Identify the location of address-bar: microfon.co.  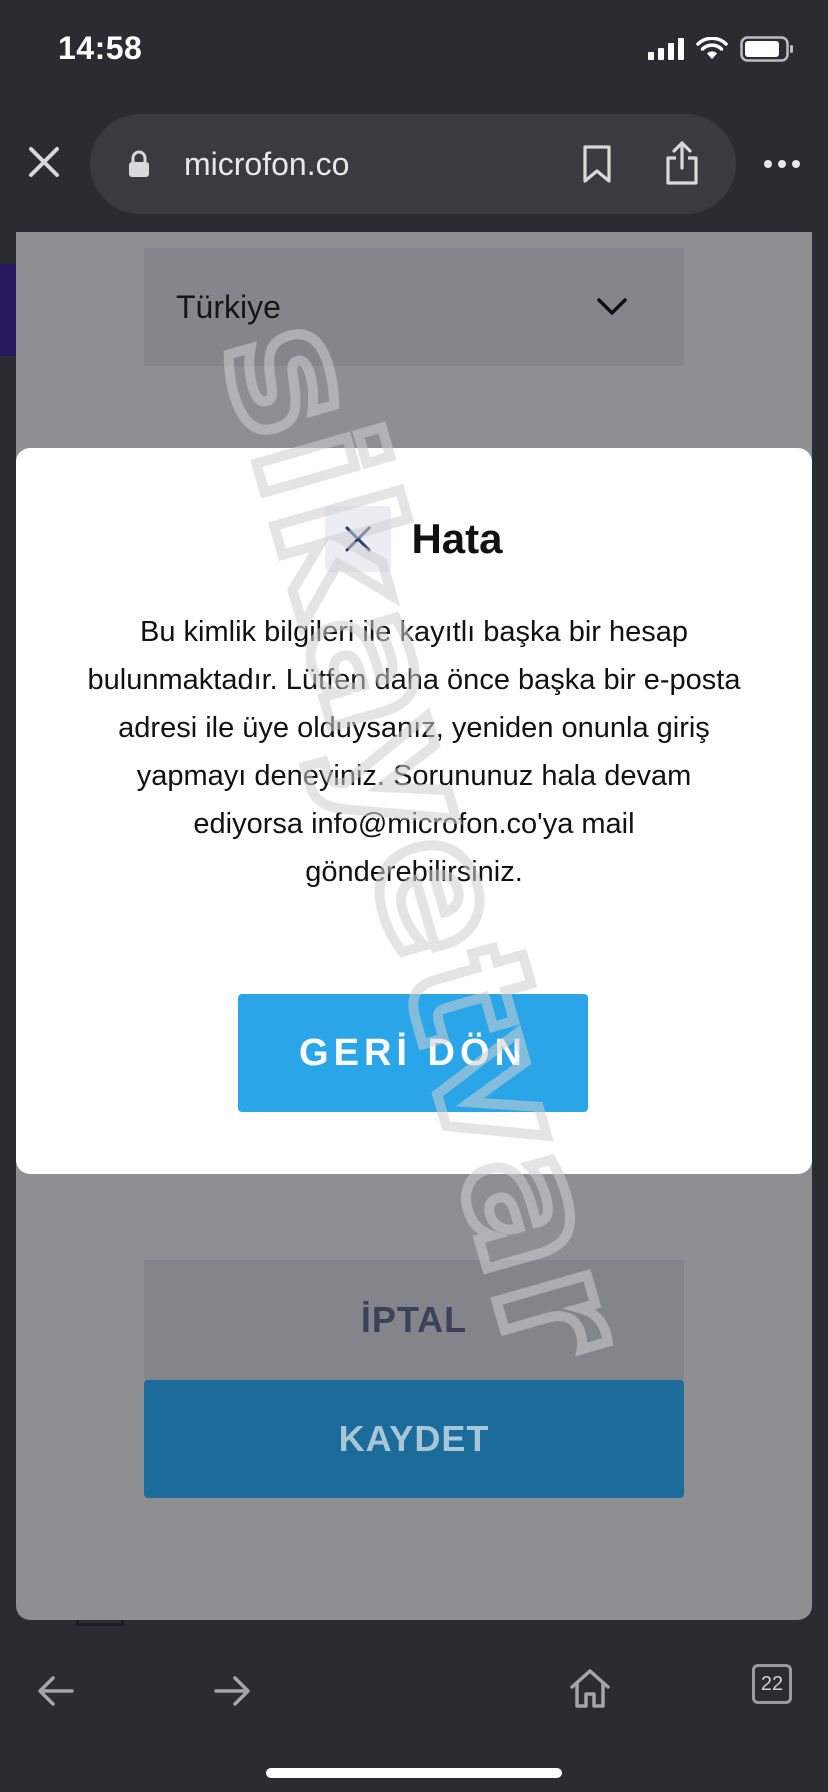
(413, 164).